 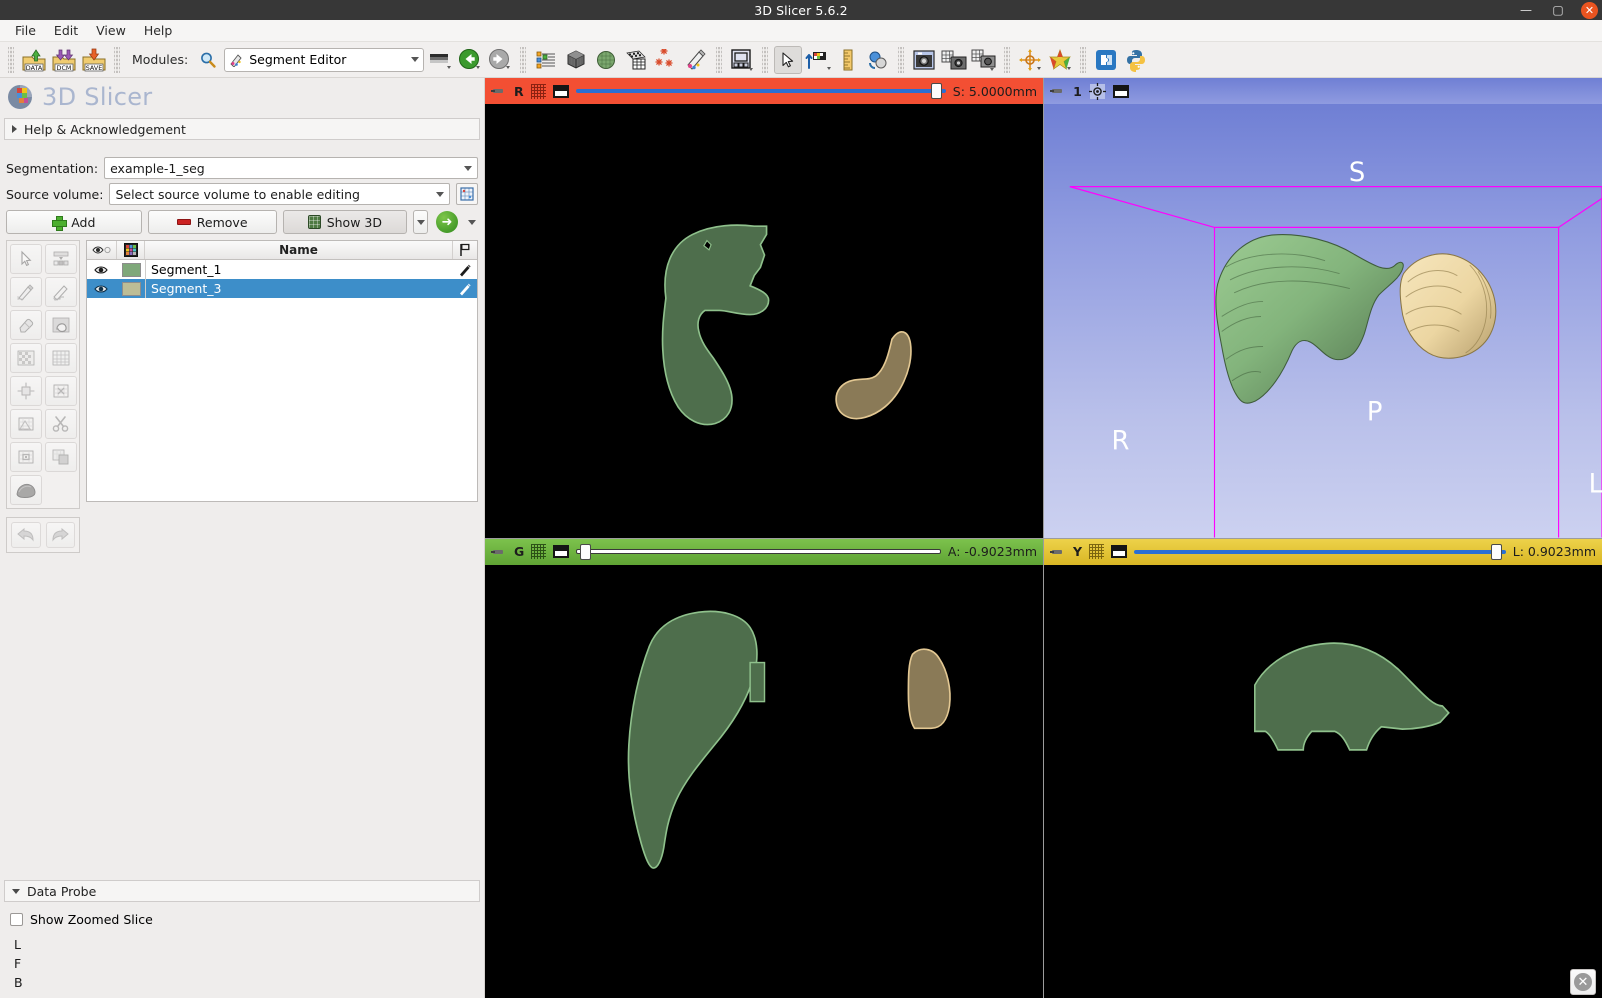 What do you see at coordinates (788, 59) in the screenshot?
I see `mouse-pointer-icon` at bounding box center [788, 59].